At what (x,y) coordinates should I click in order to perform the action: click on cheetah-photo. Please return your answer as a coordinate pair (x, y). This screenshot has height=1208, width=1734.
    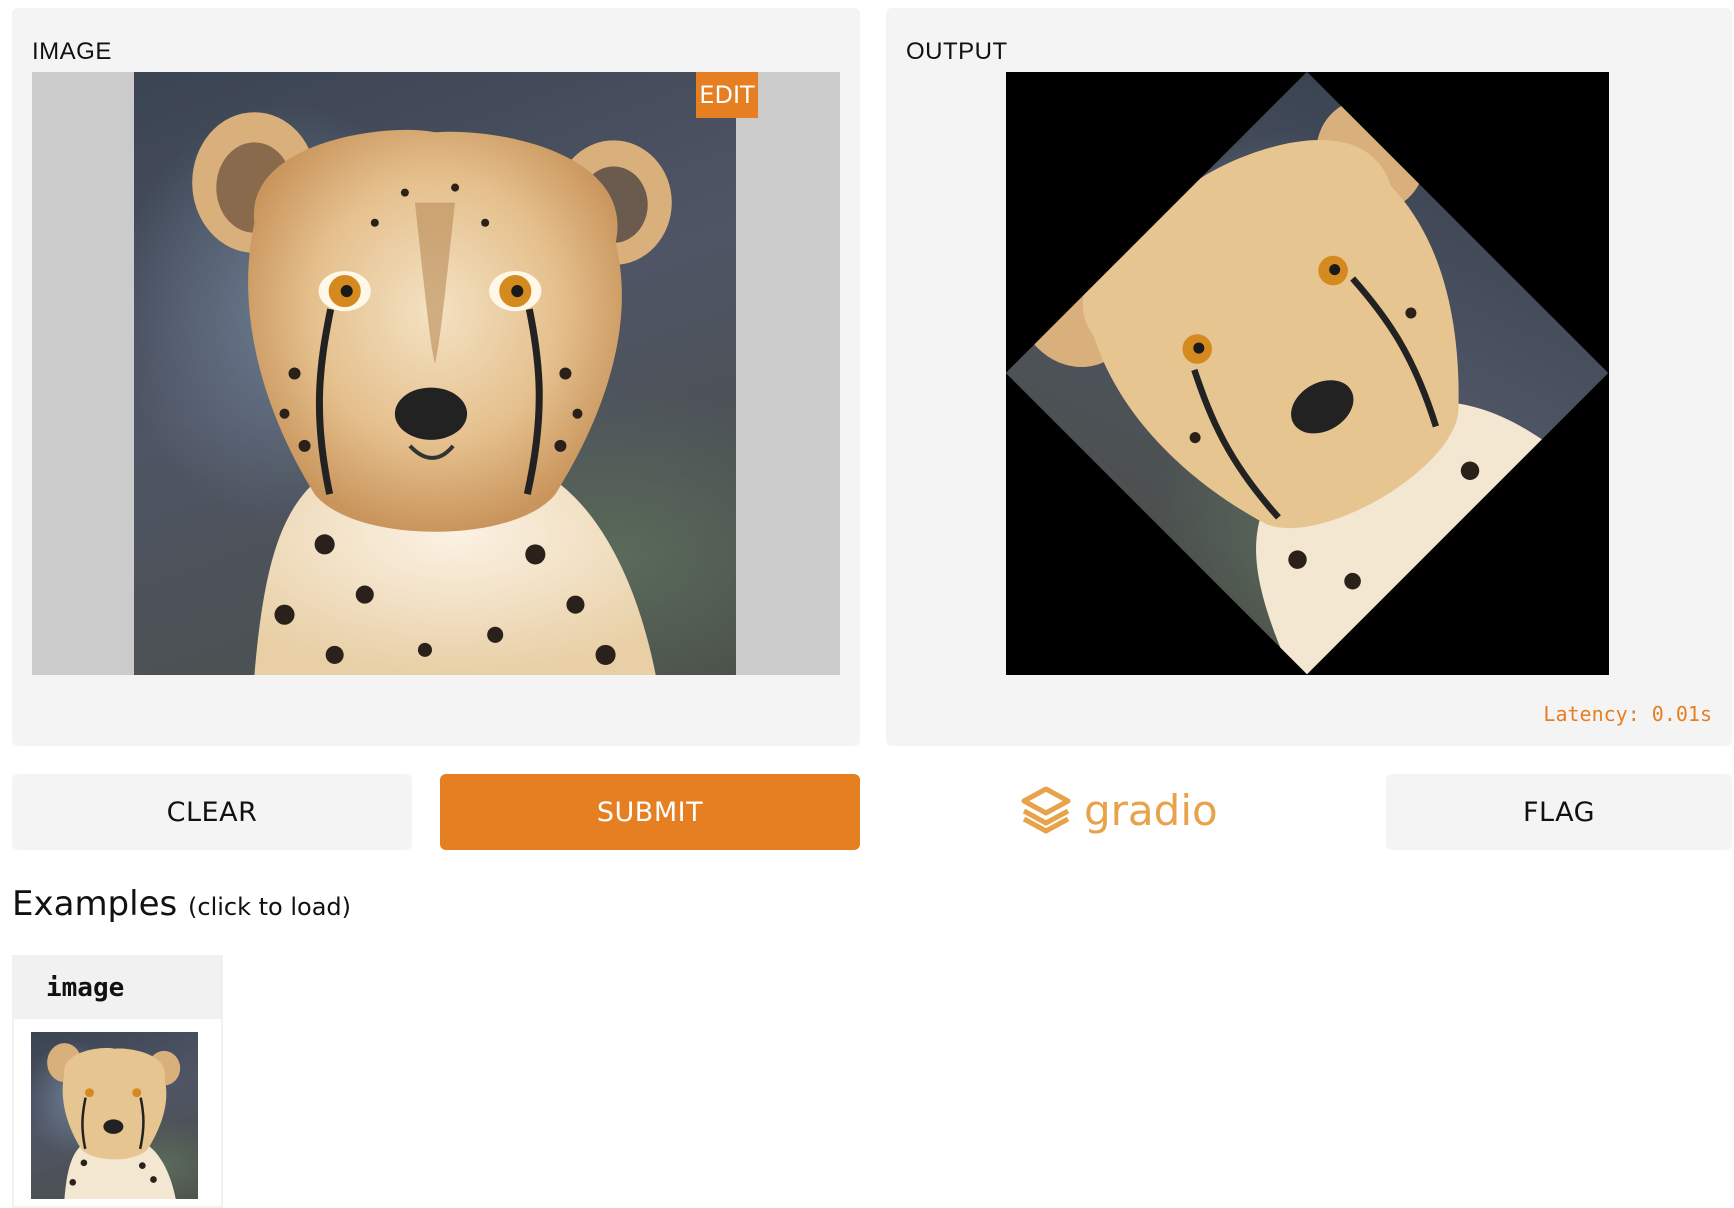
    Looking at the image, I should click on (432, 393).